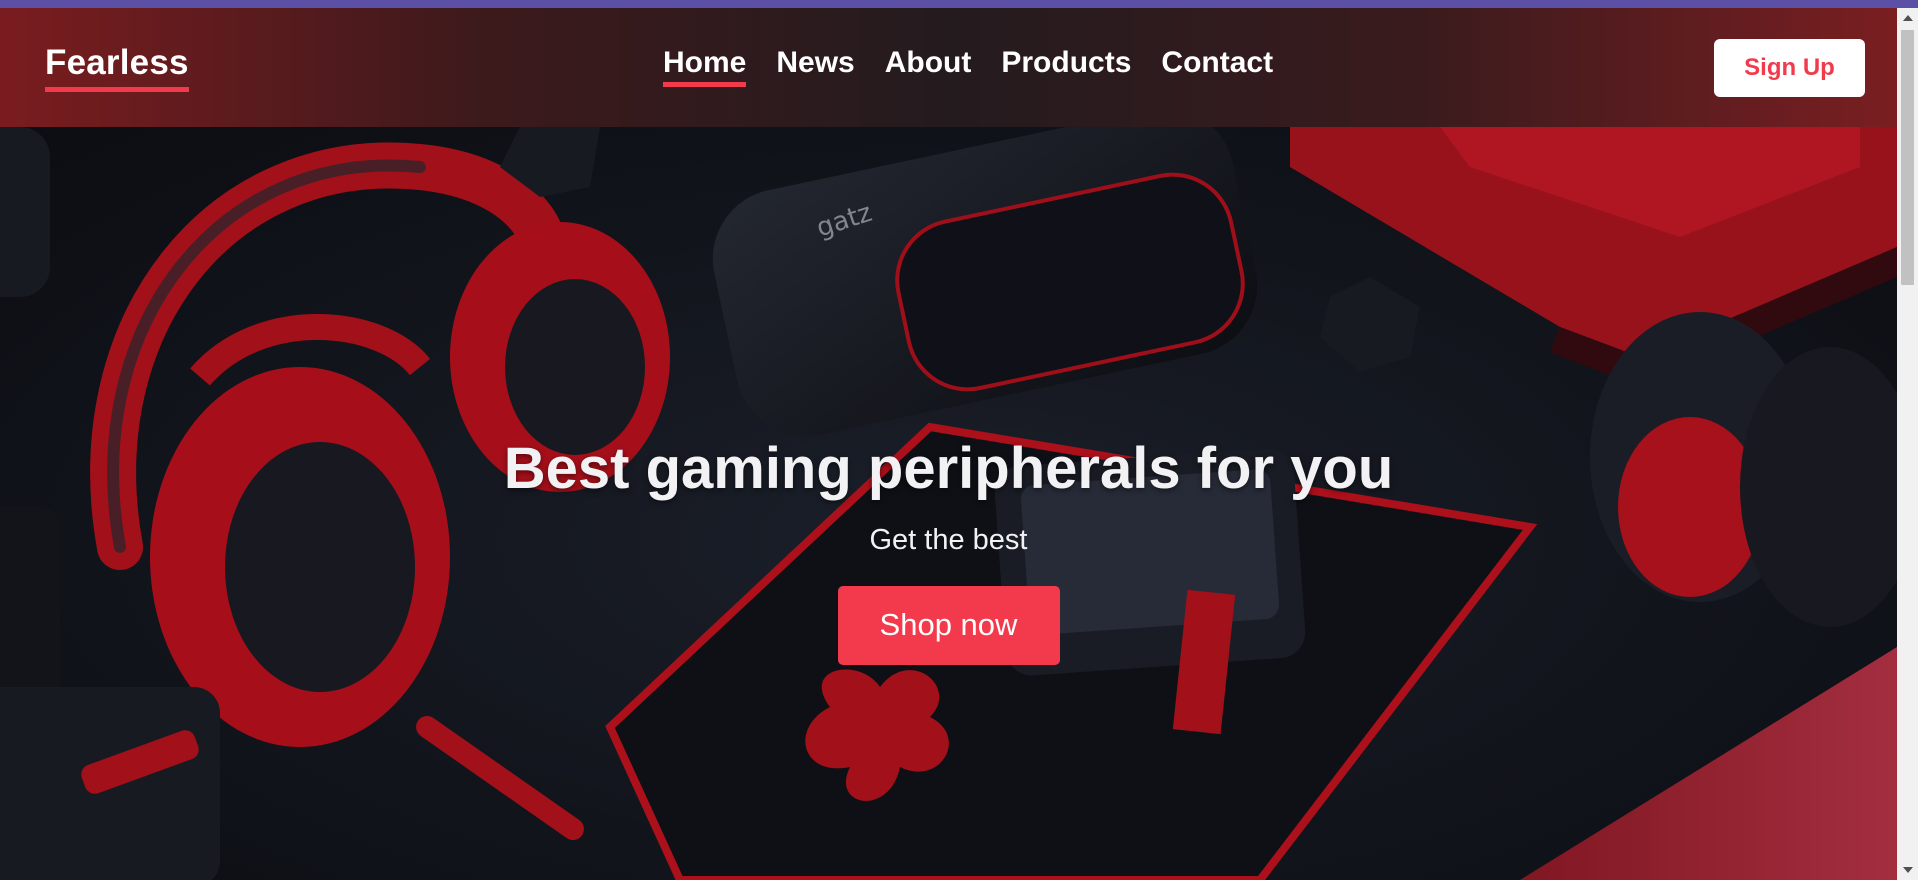 This screenshot has width=1918, height=880. What do you see at coordinates (1907, 870) in the screenshot?
I see `chevron-down-icon` at bounding box center [1907, 870].